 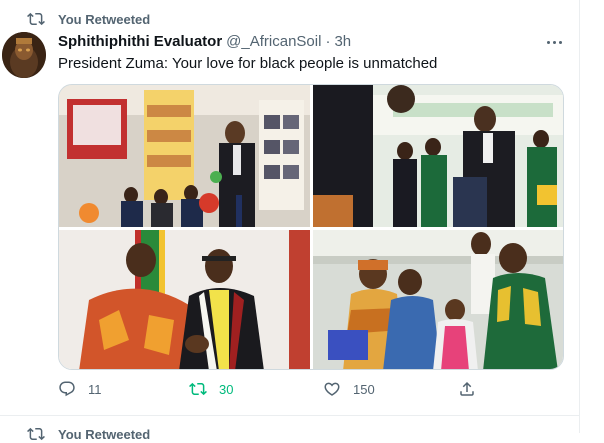 I want to click on retweet-context: You Retweeted, so click(x=88, y=19).